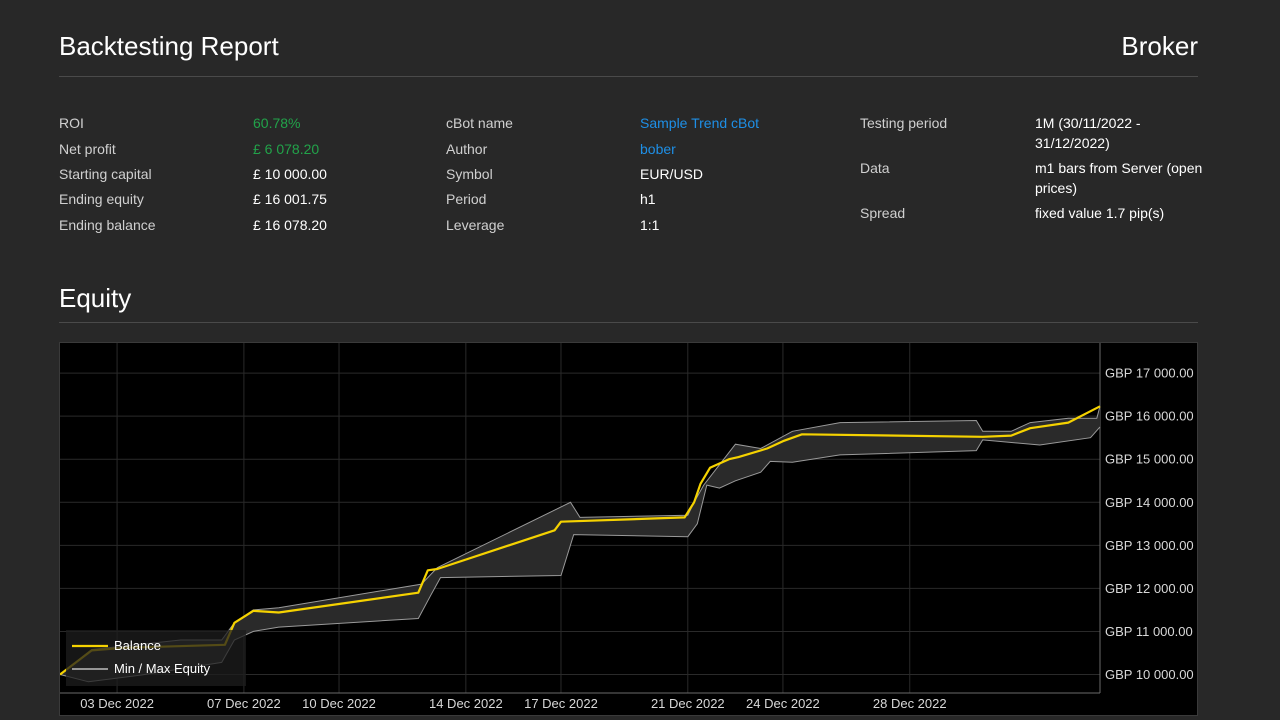 The image size is (1280, 720). What do you see at coordinates (469, 174) in the screenshot?
I see `stat-label: Symbol` at bounding box center [469, 174].